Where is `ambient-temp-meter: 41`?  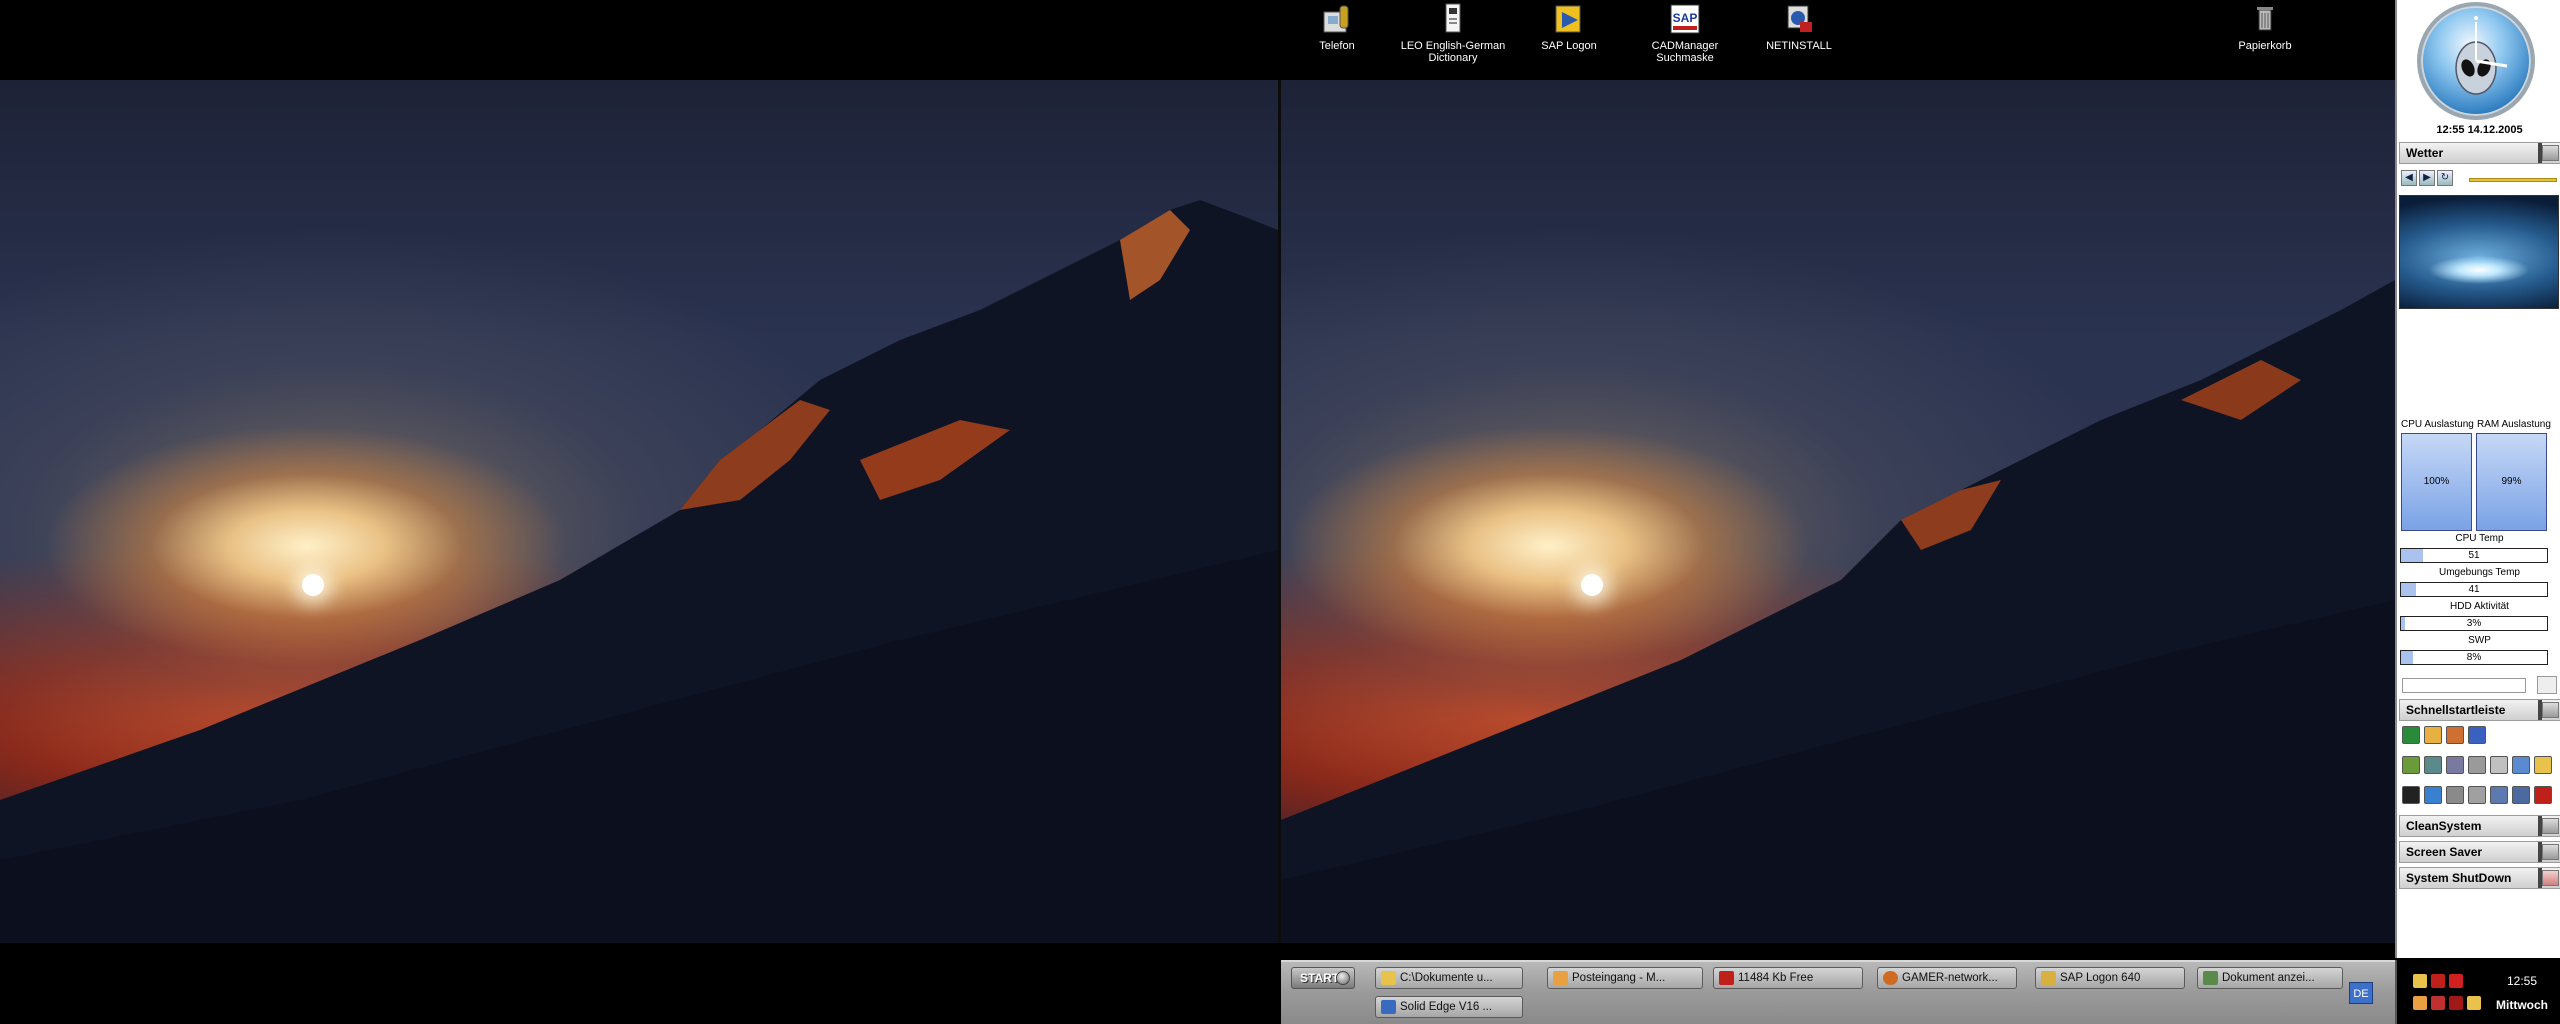 ambient-temp-meter: 41 is located at coordinates (2474, 589).